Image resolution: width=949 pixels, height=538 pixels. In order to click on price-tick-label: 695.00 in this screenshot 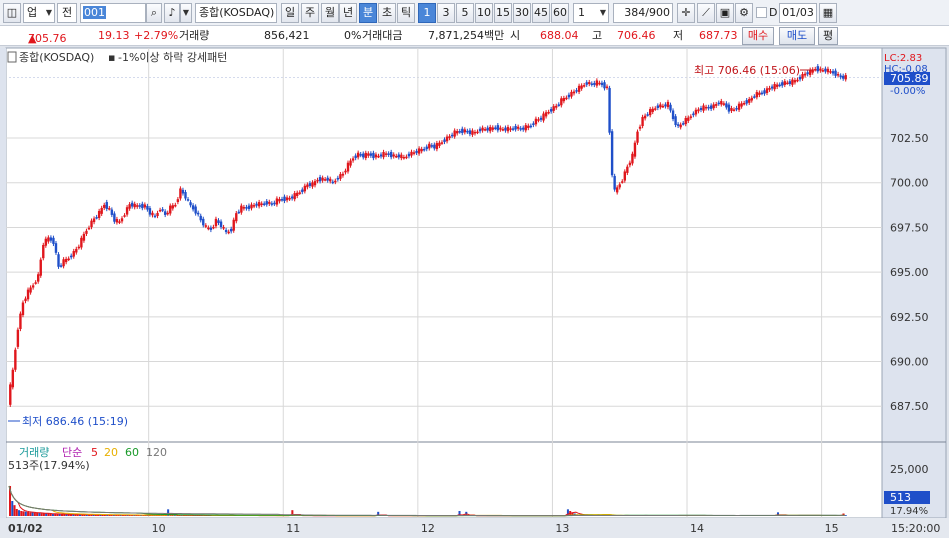, I will do `click(909, 272)`.